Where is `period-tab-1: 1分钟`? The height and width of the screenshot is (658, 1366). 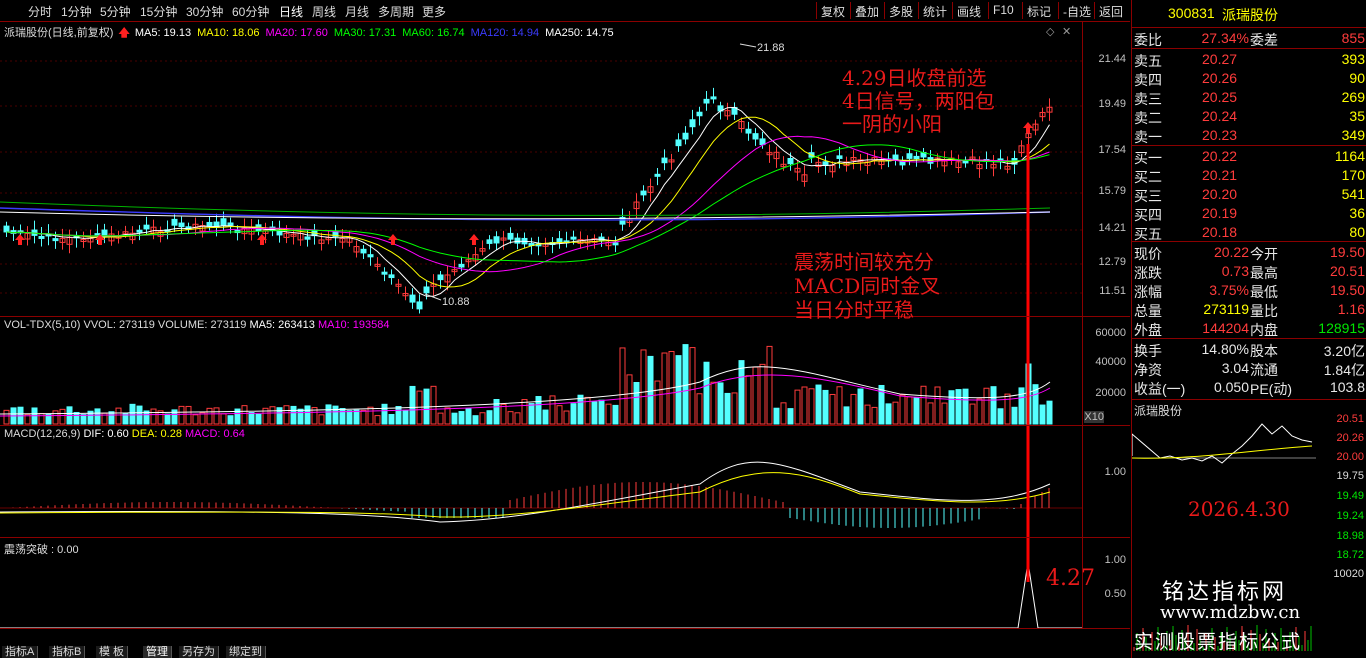
period-tab-1: 1分钟 is located at coordinates (76, 11).